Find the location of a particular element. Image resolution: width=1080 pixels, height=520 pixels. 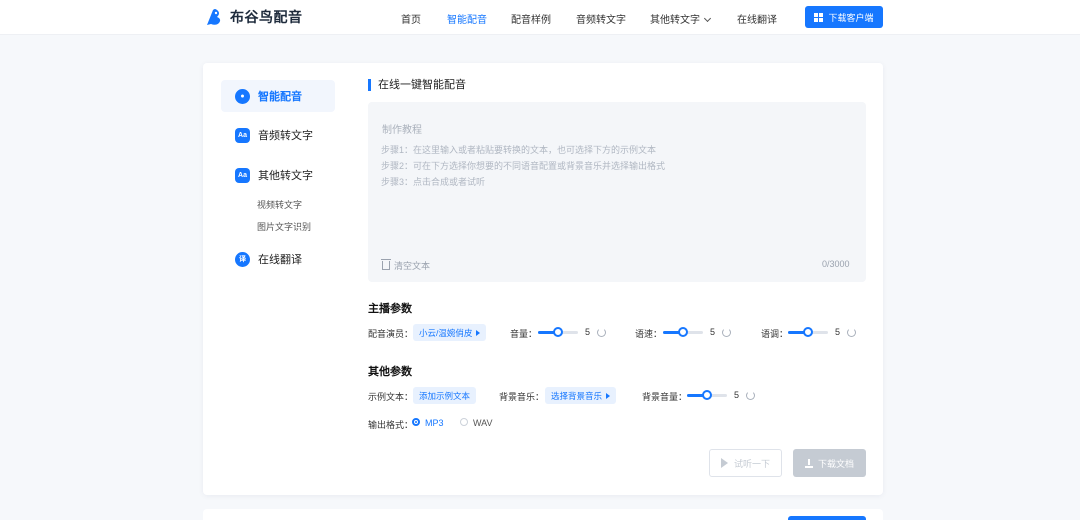

char-counter: 0/3000 is located at coordinates (836, 264).